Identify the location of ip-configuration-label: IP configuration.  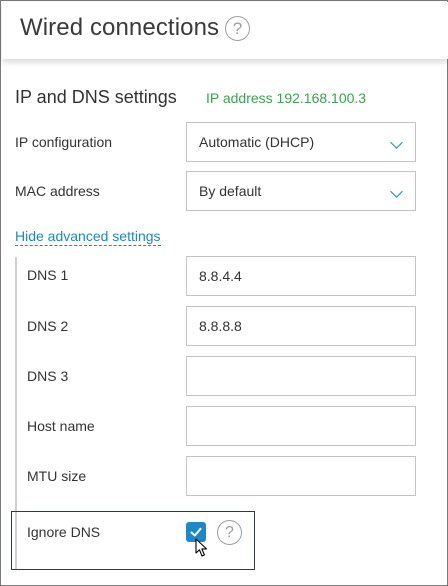
(64, 142).